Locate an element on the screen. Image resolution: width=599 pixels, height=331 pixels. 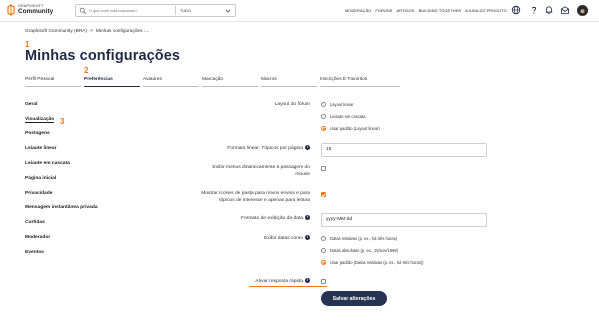
radio-datas-absolutas: Datas absolutas (p. ex., 15/nov/1968) is located at coordinates (359, 250).